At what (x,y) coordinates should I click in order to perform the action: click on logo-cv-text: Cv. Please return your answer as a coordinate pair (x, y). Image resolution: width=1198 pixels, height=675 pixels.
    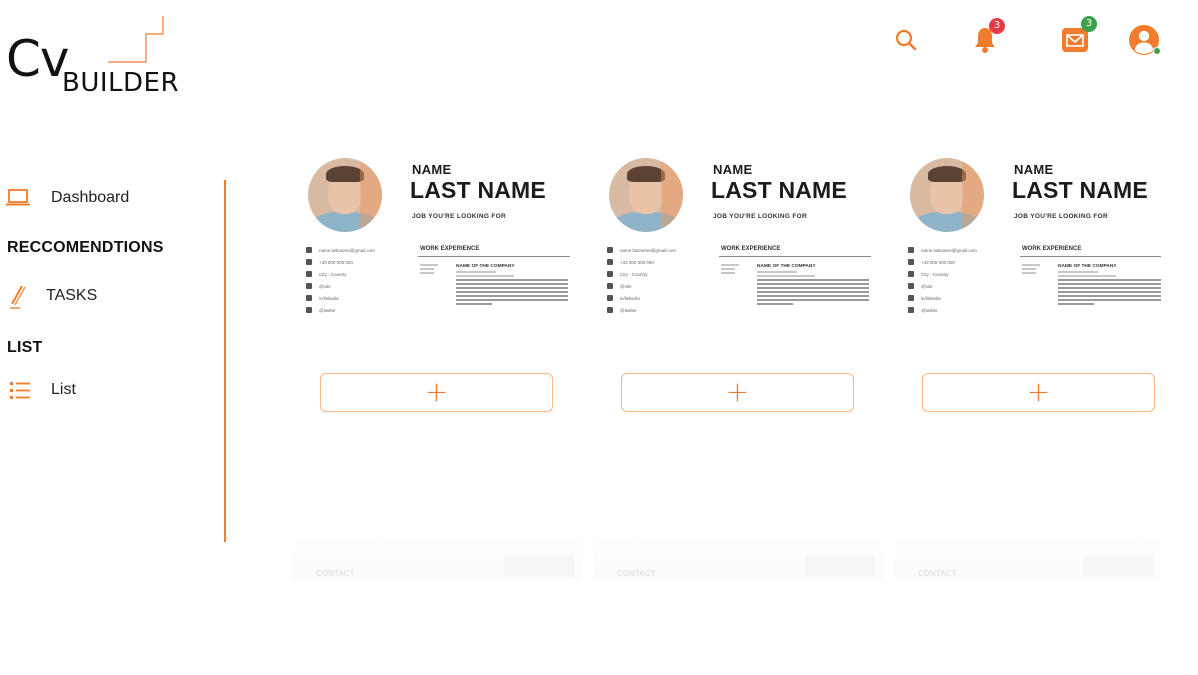
    Looking at the image, I should click on (38, 59).